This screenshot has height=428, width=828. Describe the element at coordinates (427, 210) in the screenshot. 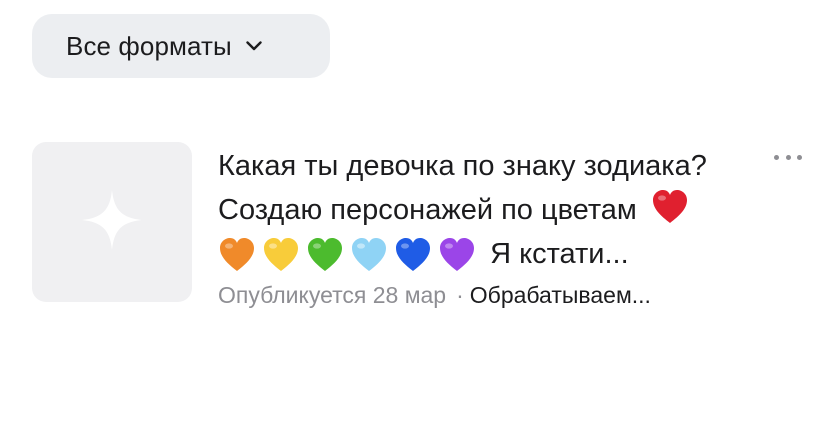

I see `caption-line-2-text: Создаю персонажей по цветам` at that location.